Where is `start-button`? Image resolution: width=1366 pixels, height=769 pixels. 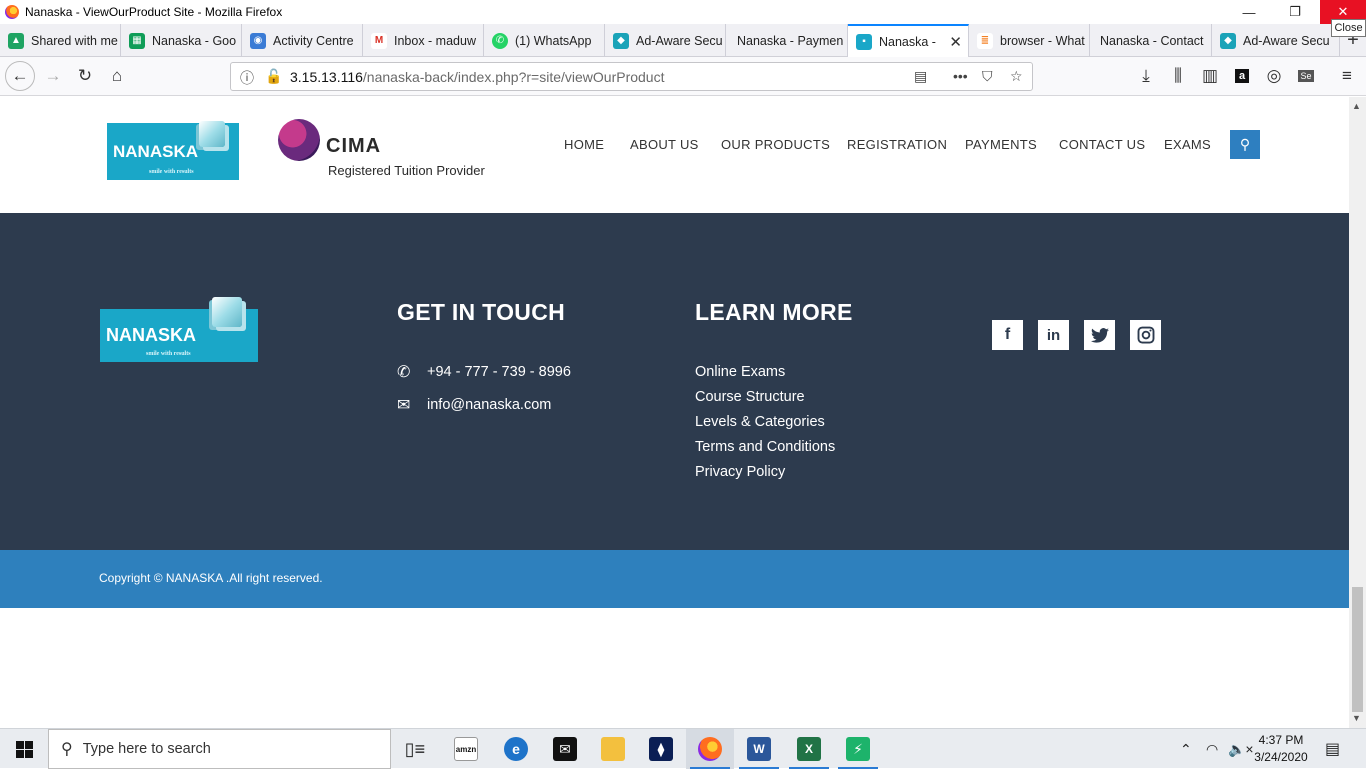 start-button is located at coordinates (24, 749).